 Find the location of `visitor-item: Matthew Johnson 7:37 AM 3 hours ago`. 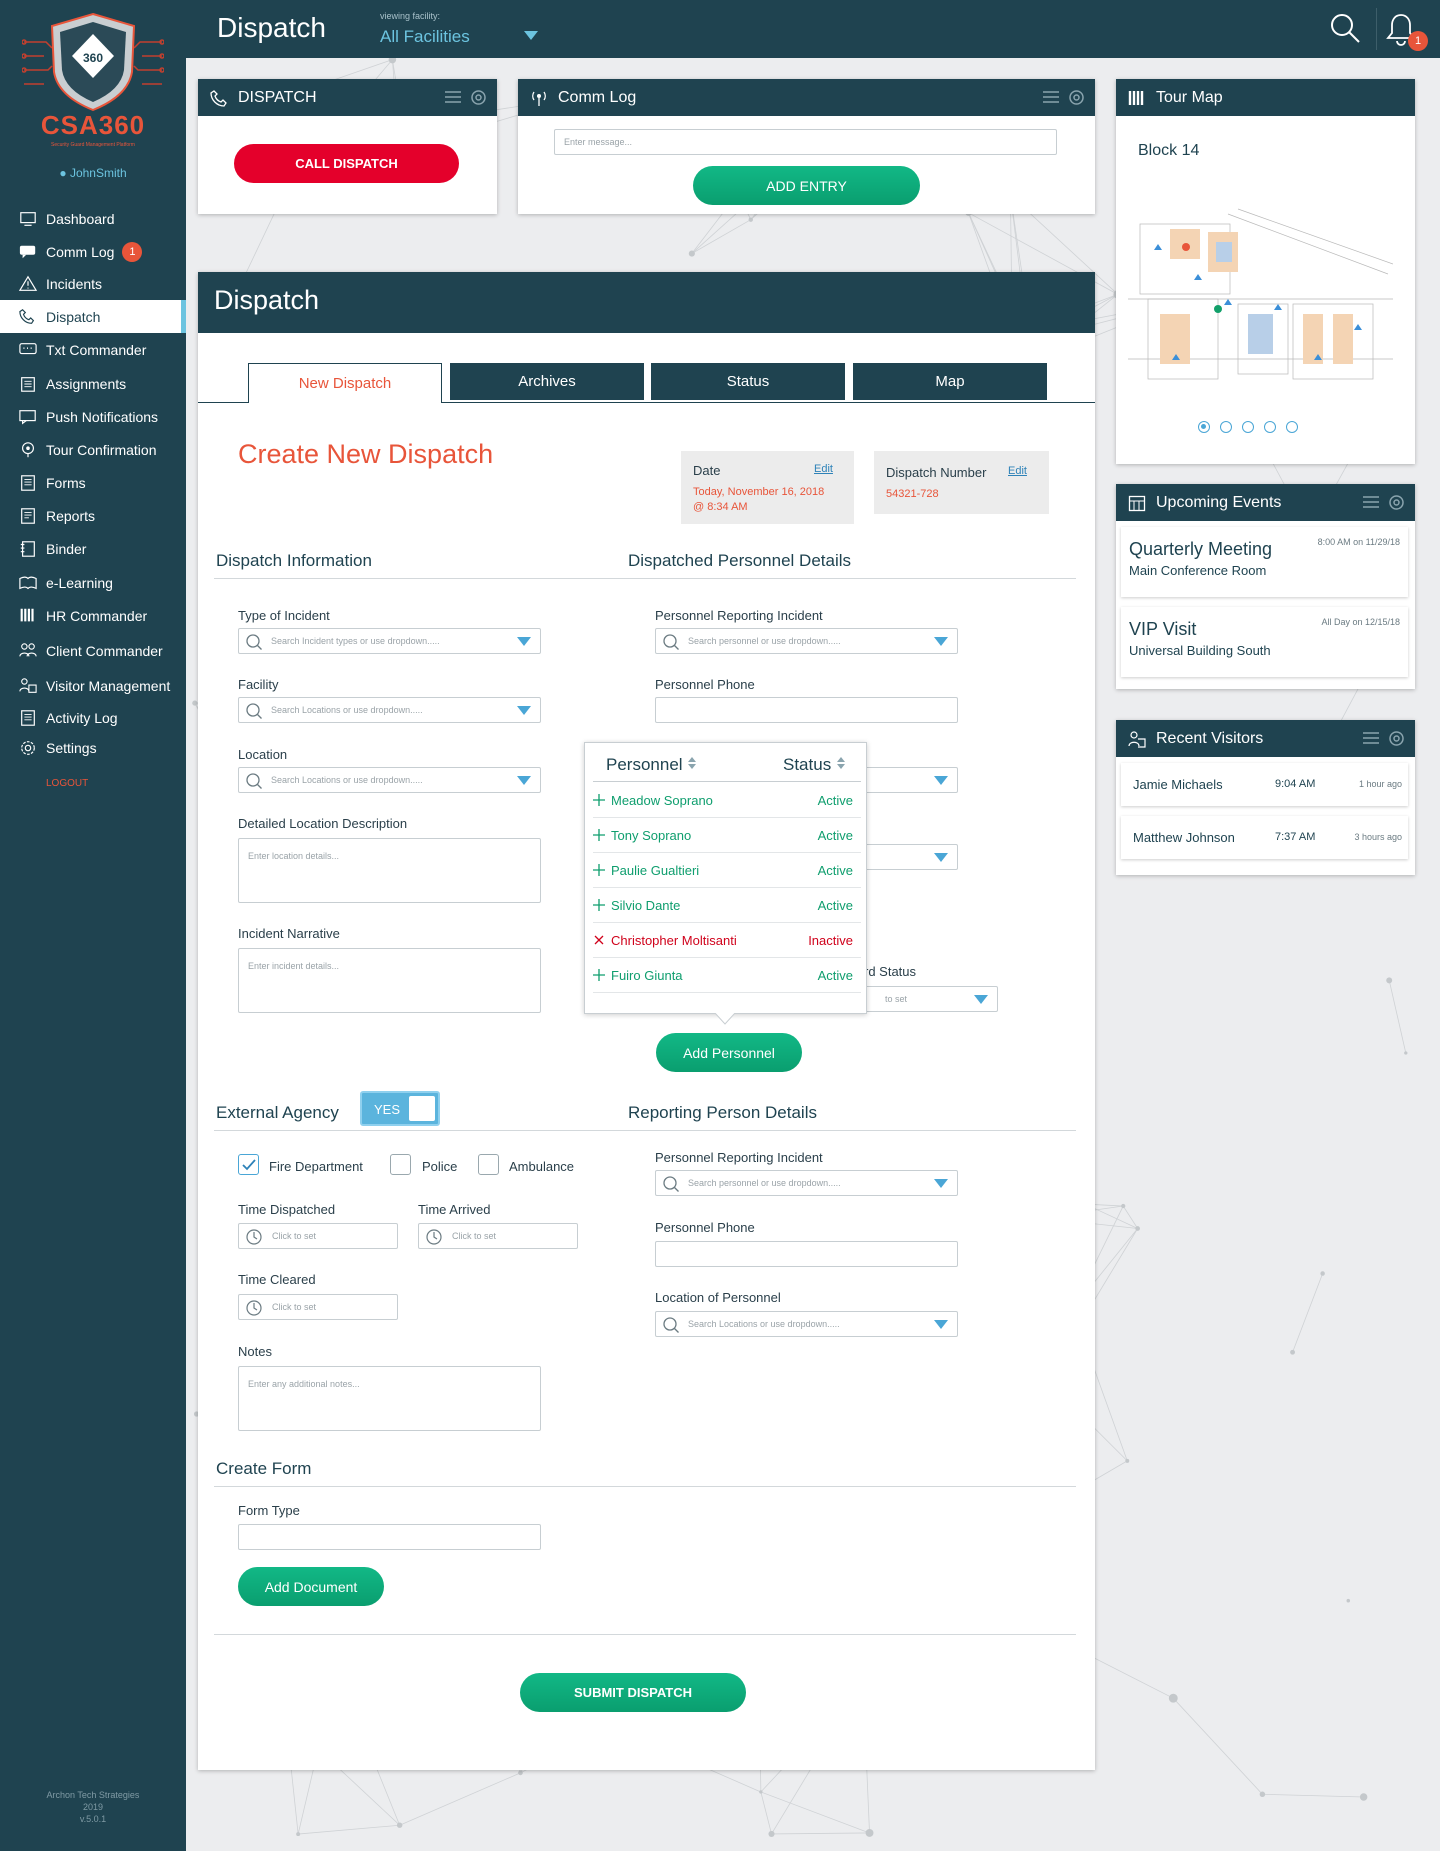

visitor-item: Matthew Johnson 7:37 AM 3 hours ago is located at coordinates (1264, 837).